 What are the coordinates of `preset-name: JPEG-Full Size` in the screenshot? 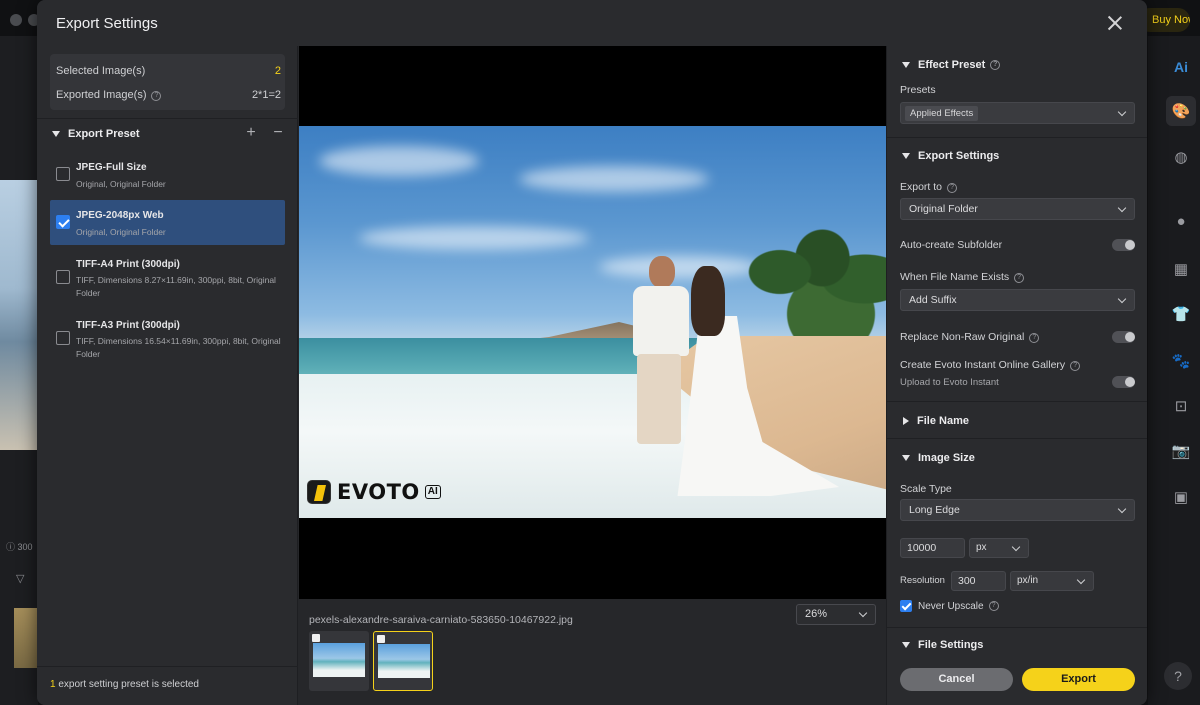 It's located at (111, 167).